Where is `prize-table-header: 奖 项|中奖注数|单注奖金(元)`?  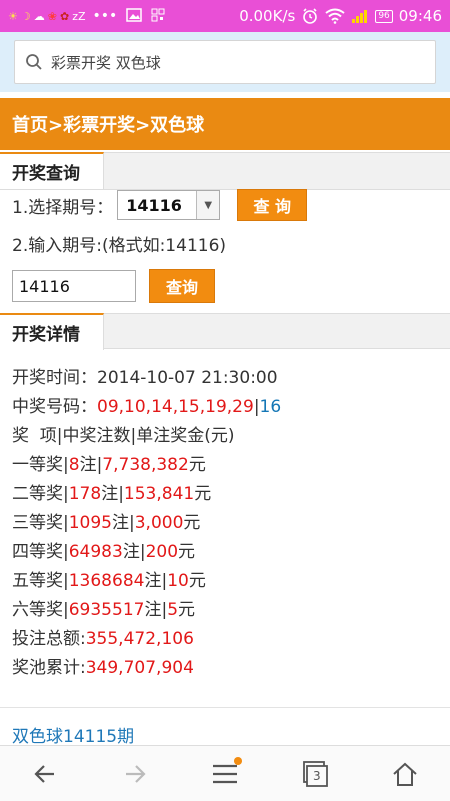 prize-table-header: 奖 项|中奖注数|单注奖金(元) is located at coordinates (123, 436).